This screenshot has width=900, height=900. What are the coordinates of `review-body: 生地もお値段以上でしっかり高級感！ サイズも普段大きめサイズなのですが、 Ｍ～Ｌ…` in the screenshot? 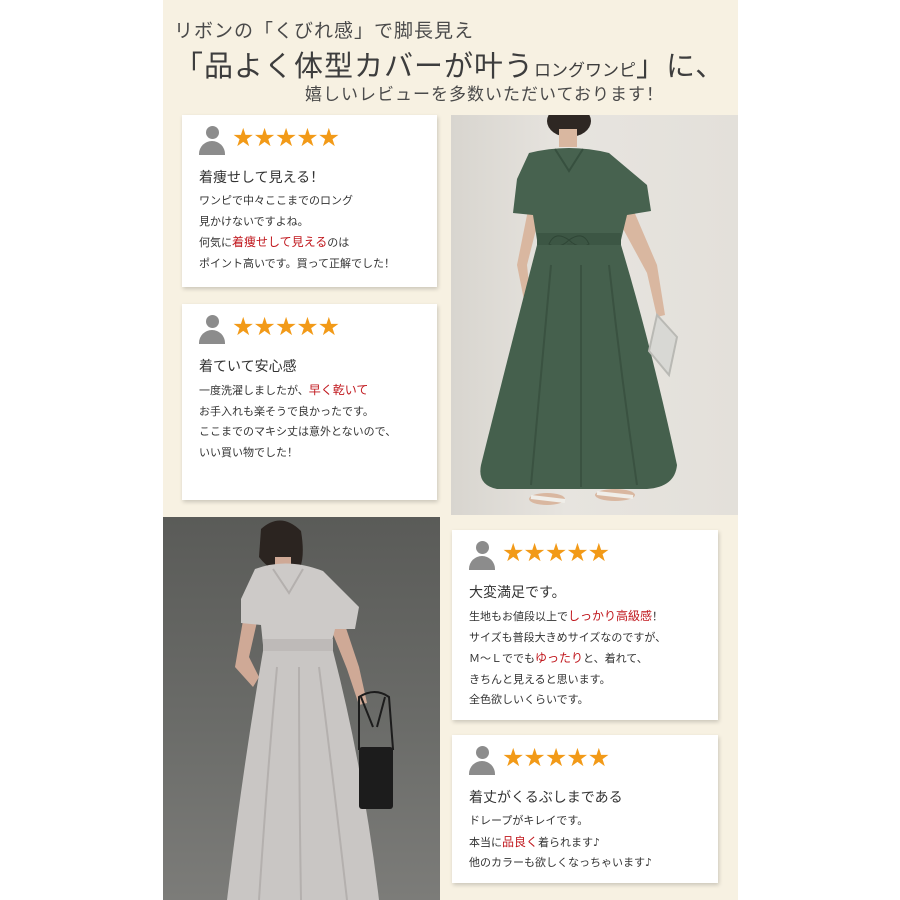 It's located at (568, 657).